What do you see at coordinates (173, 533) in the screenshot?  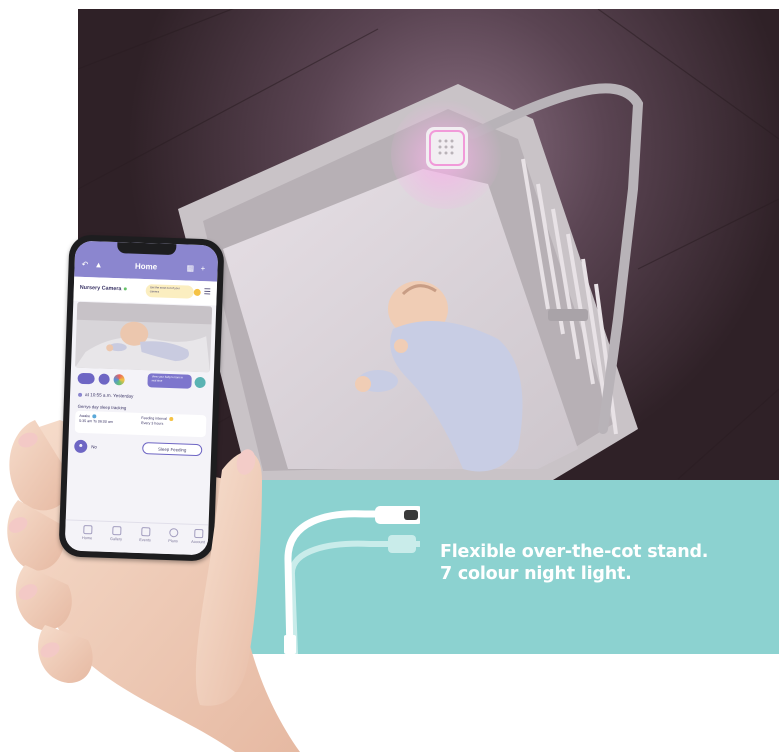 I see `plans-icon` at bounding box center [173, 533].